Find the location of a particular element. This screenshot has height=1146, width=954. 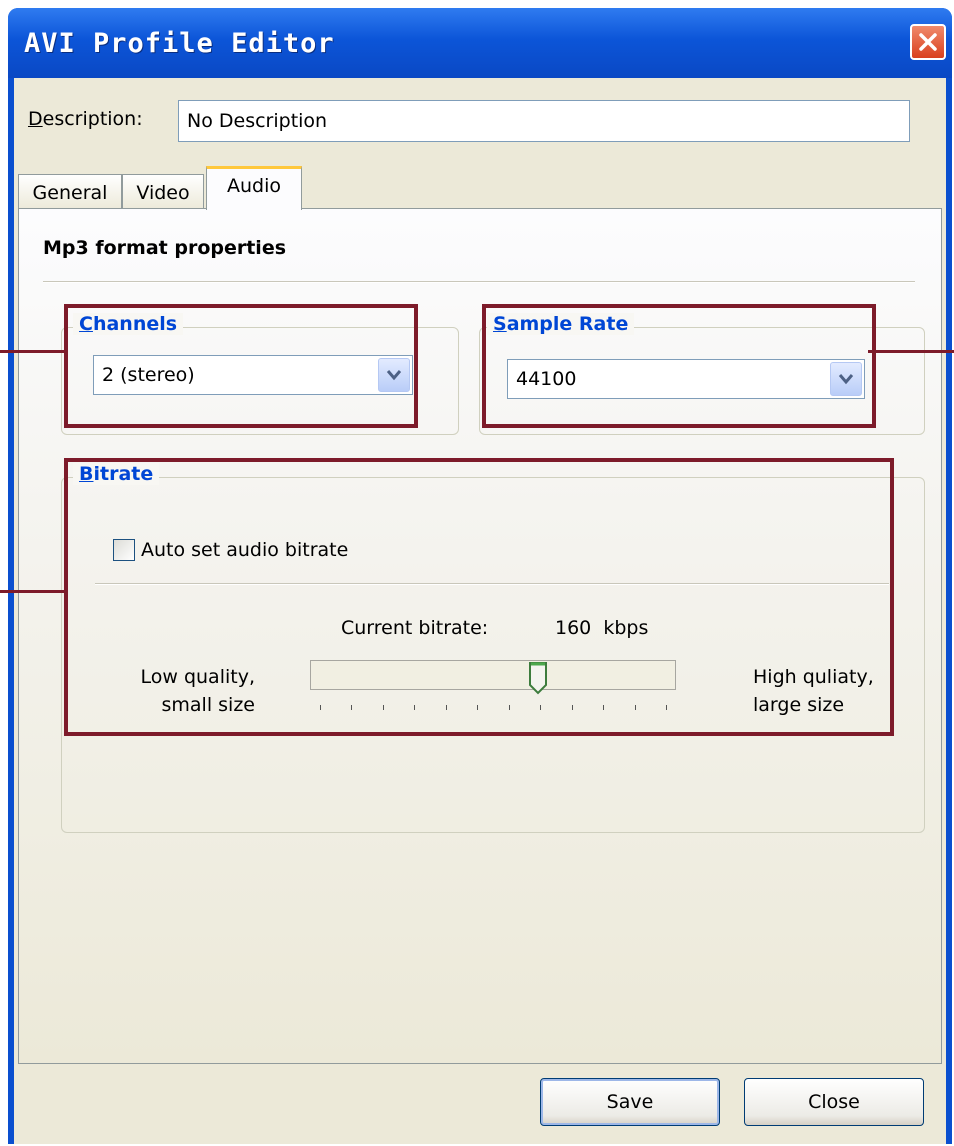

button-bar: Save Close is located at coordinates (480, 1106).